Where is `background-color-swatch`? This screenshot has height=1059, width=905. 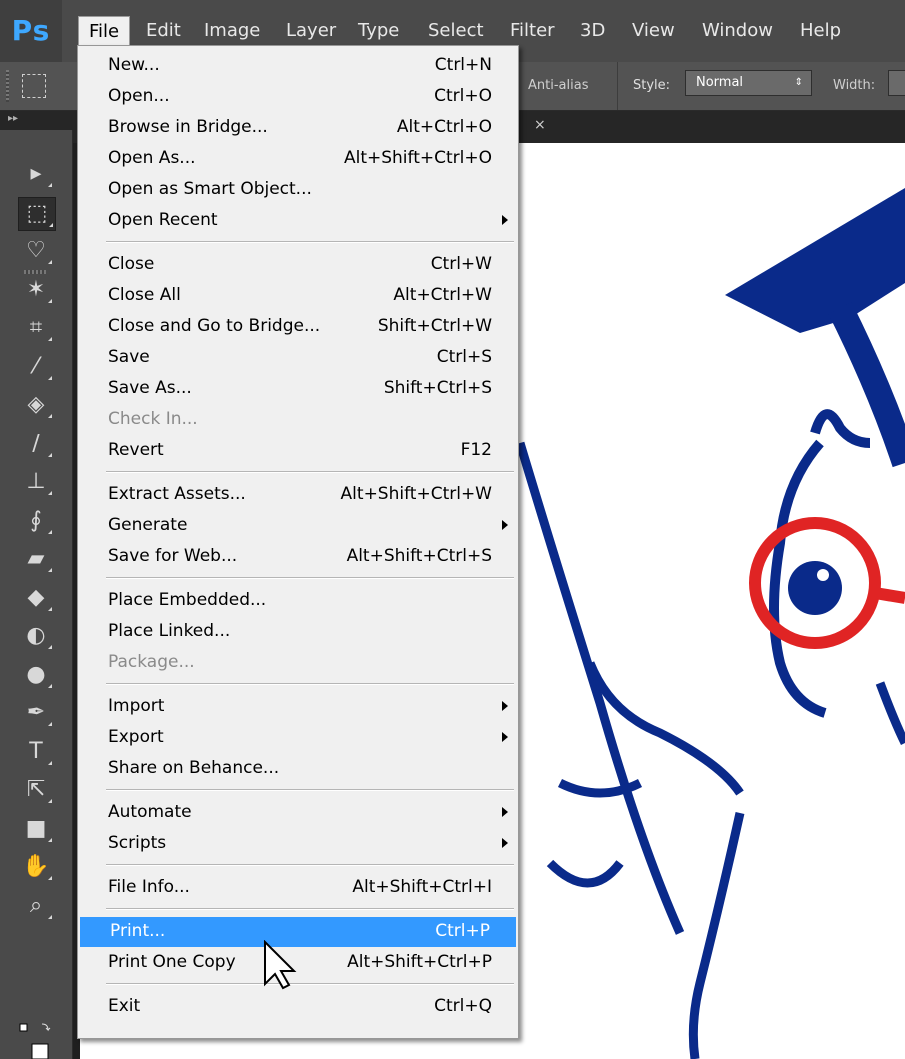
background-color-swatch is located at coordinates (40, 1051).